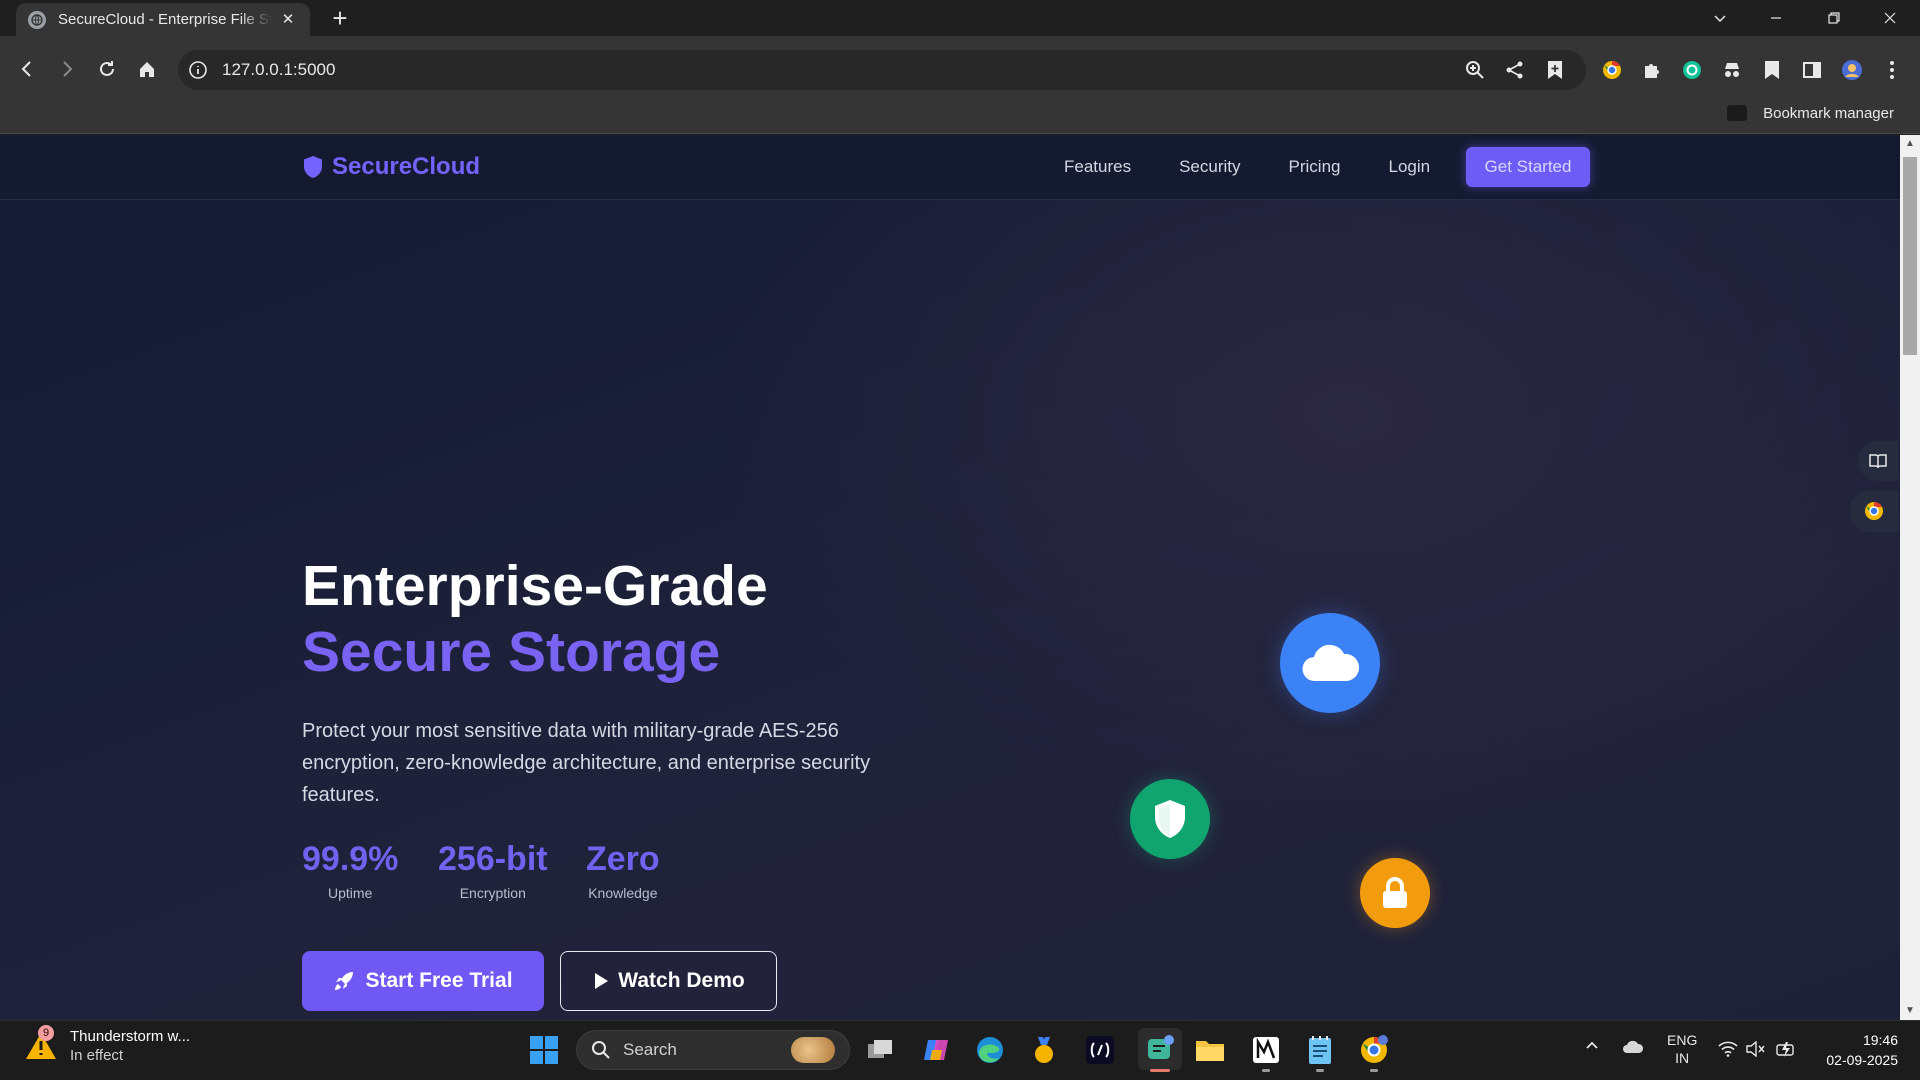  What do you see at coordinates (1100, 1050) in the screenshot?
I see `code-app-icon` at bounding box center [1100, 1050].